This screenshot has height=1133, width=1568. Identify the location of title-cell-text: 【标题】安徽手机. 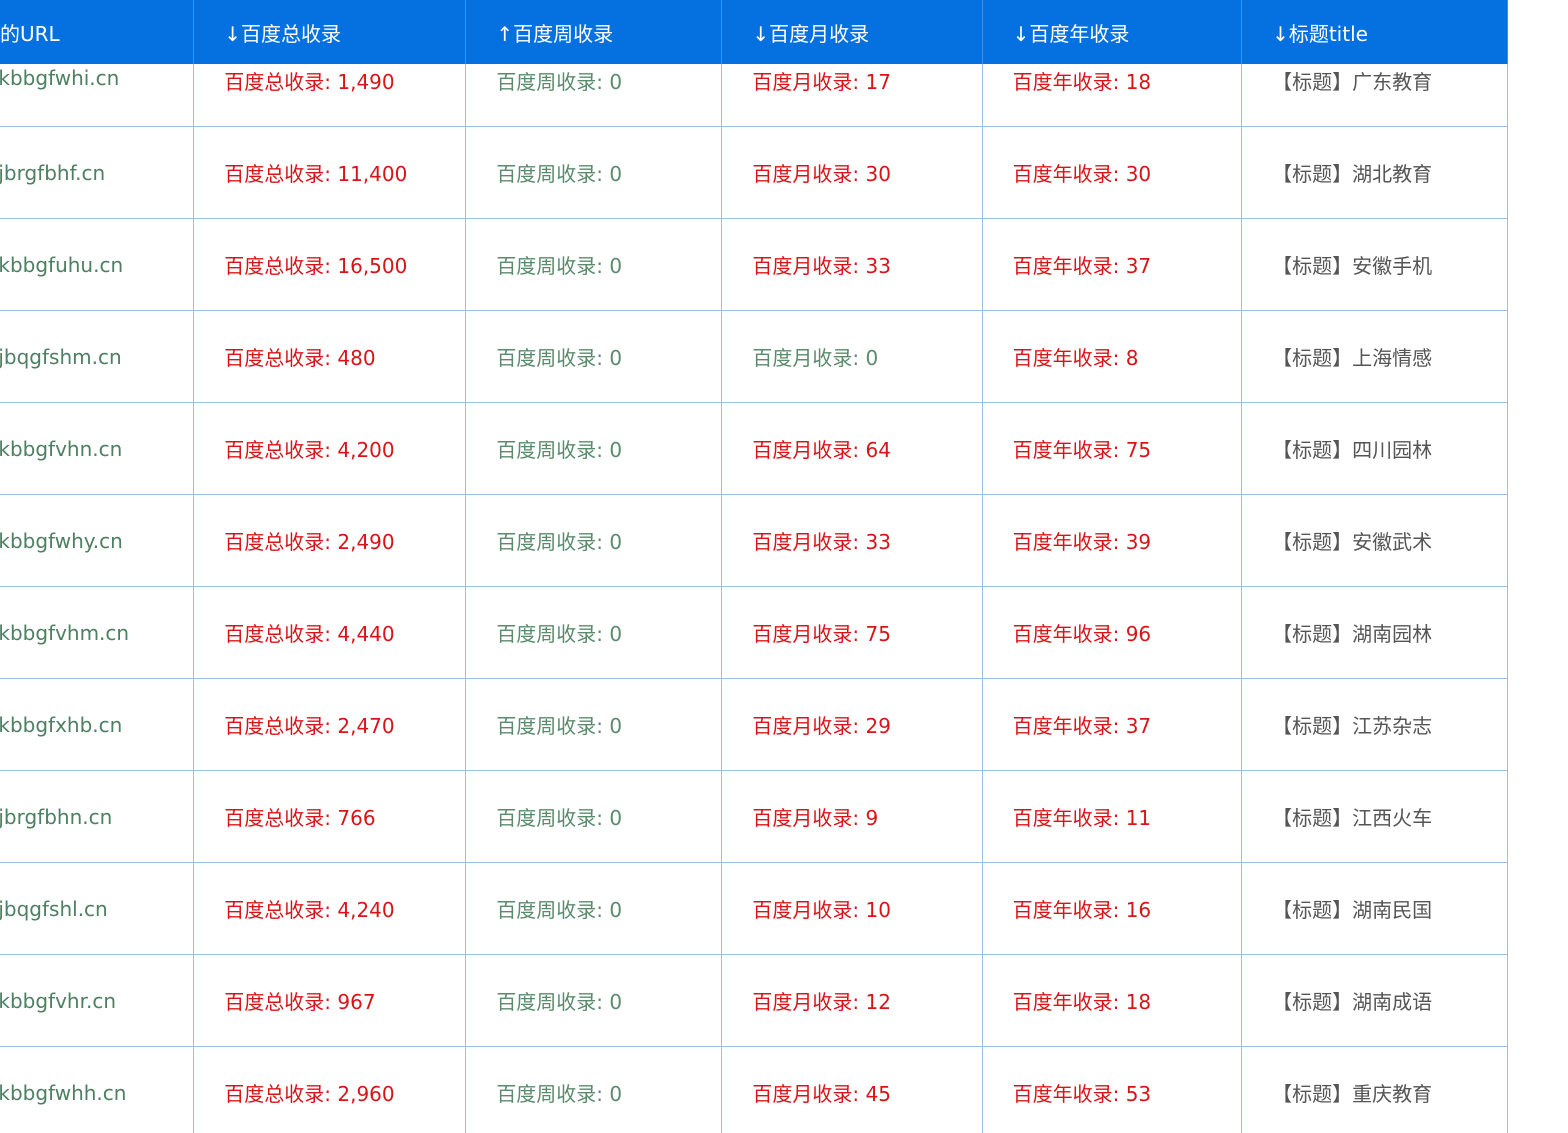
(1352, 266).